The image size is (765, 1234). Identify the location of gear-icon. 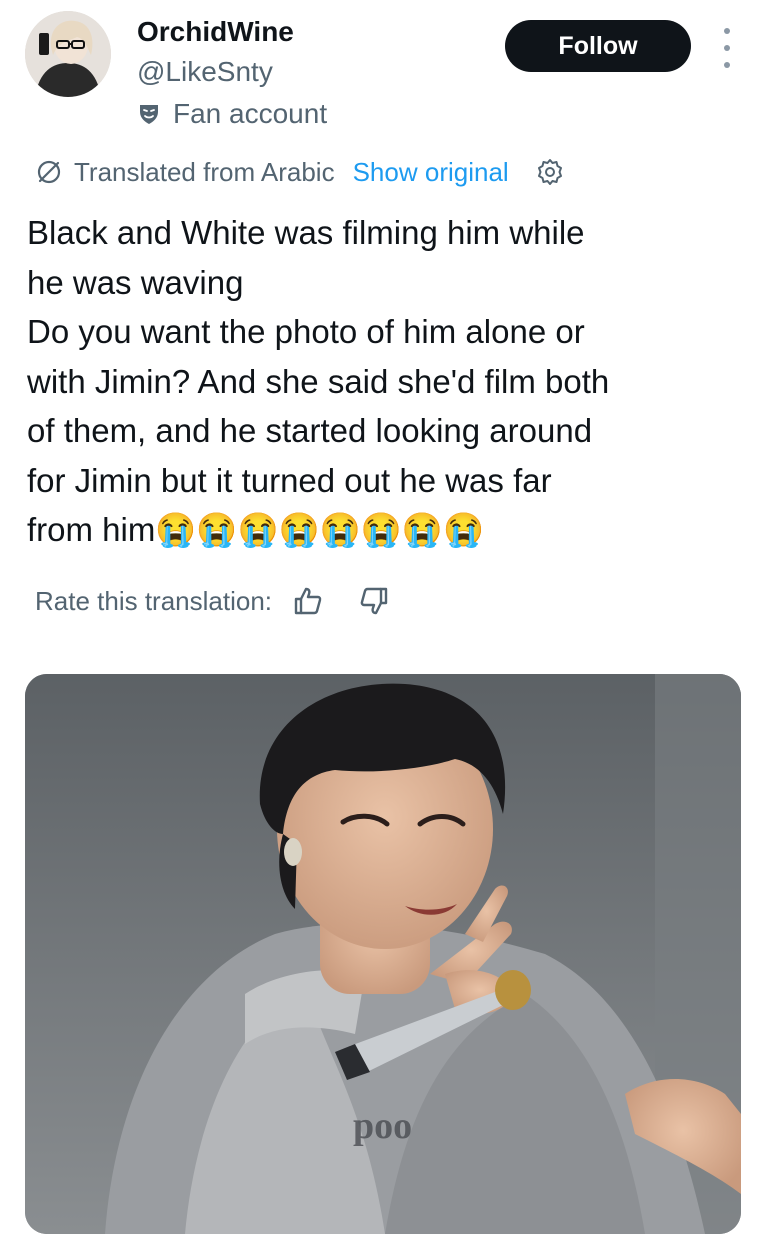
(550, 172).